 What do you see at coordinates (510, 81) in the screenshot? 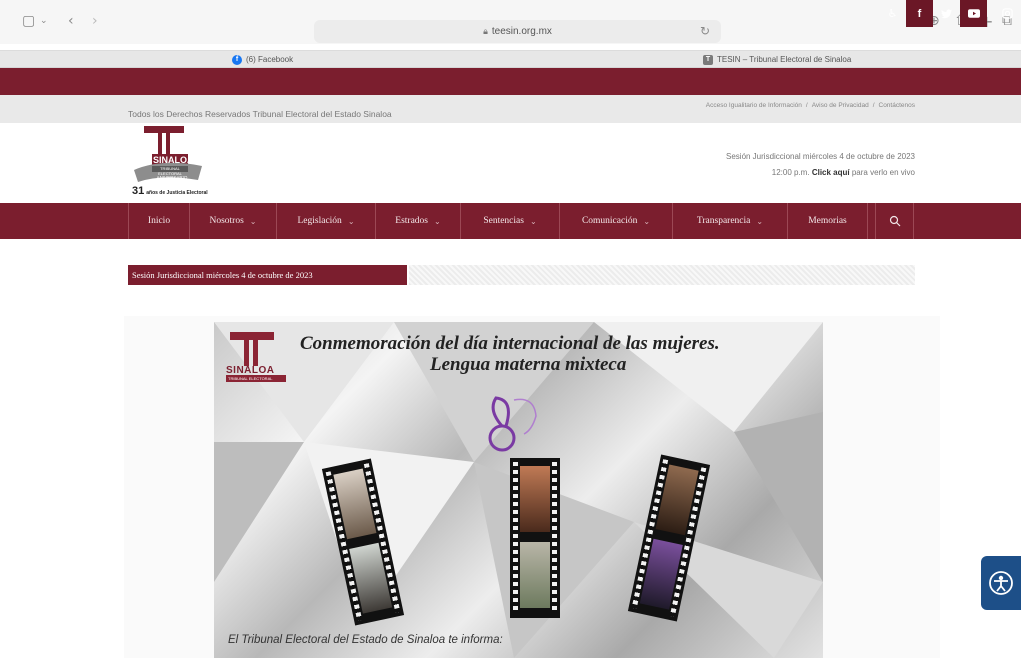
I see `social-bar` at bounding box center [510, 81].